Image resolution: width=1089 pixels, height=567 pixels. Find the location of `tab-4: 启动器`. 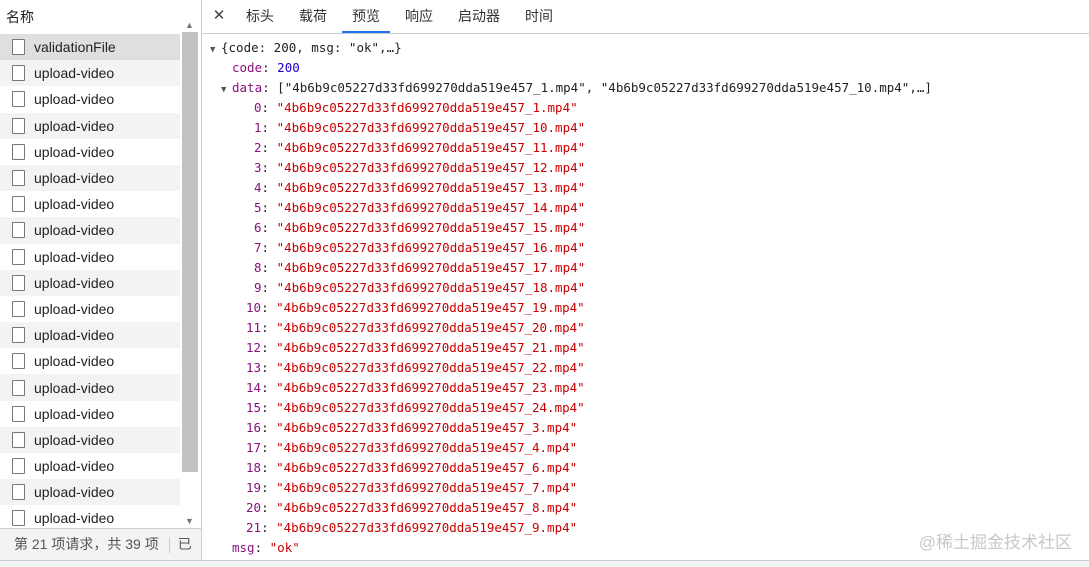

tab-4: 启动器 is located at coordinates (479, 16).